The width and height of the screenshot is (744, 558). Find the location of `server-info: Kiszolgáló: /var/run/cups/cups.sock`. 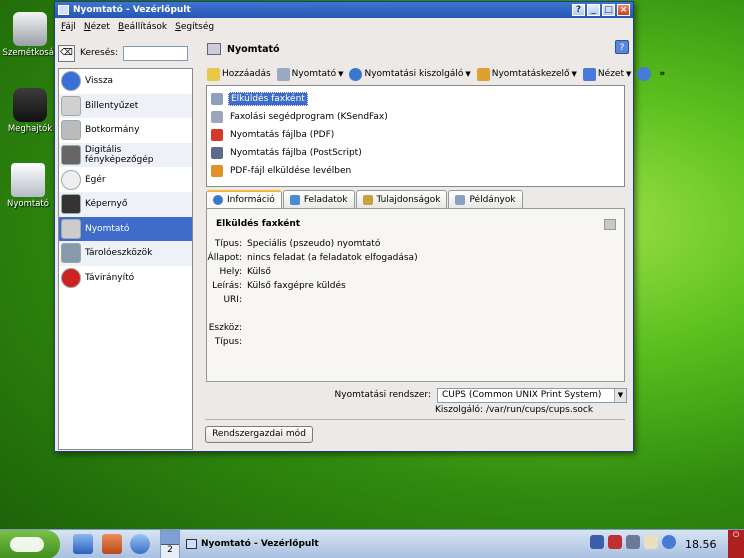

server-info: Kiszolgáló: /var/run/cups/cups.sock is located at coordinates (514, 410).